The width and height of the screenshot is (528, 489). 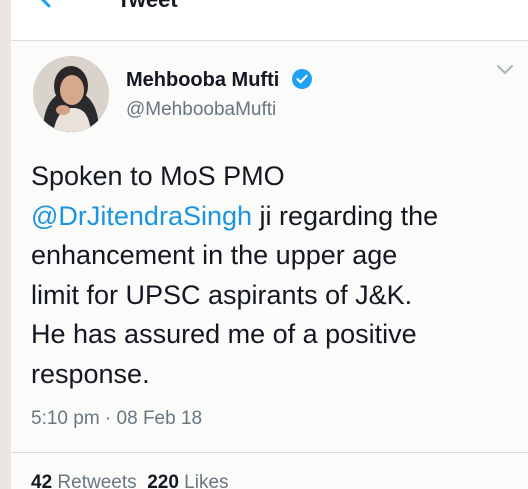 I want to click on tweet-text-line: Spoken to MoS PMO, so click(x=158, y=176).